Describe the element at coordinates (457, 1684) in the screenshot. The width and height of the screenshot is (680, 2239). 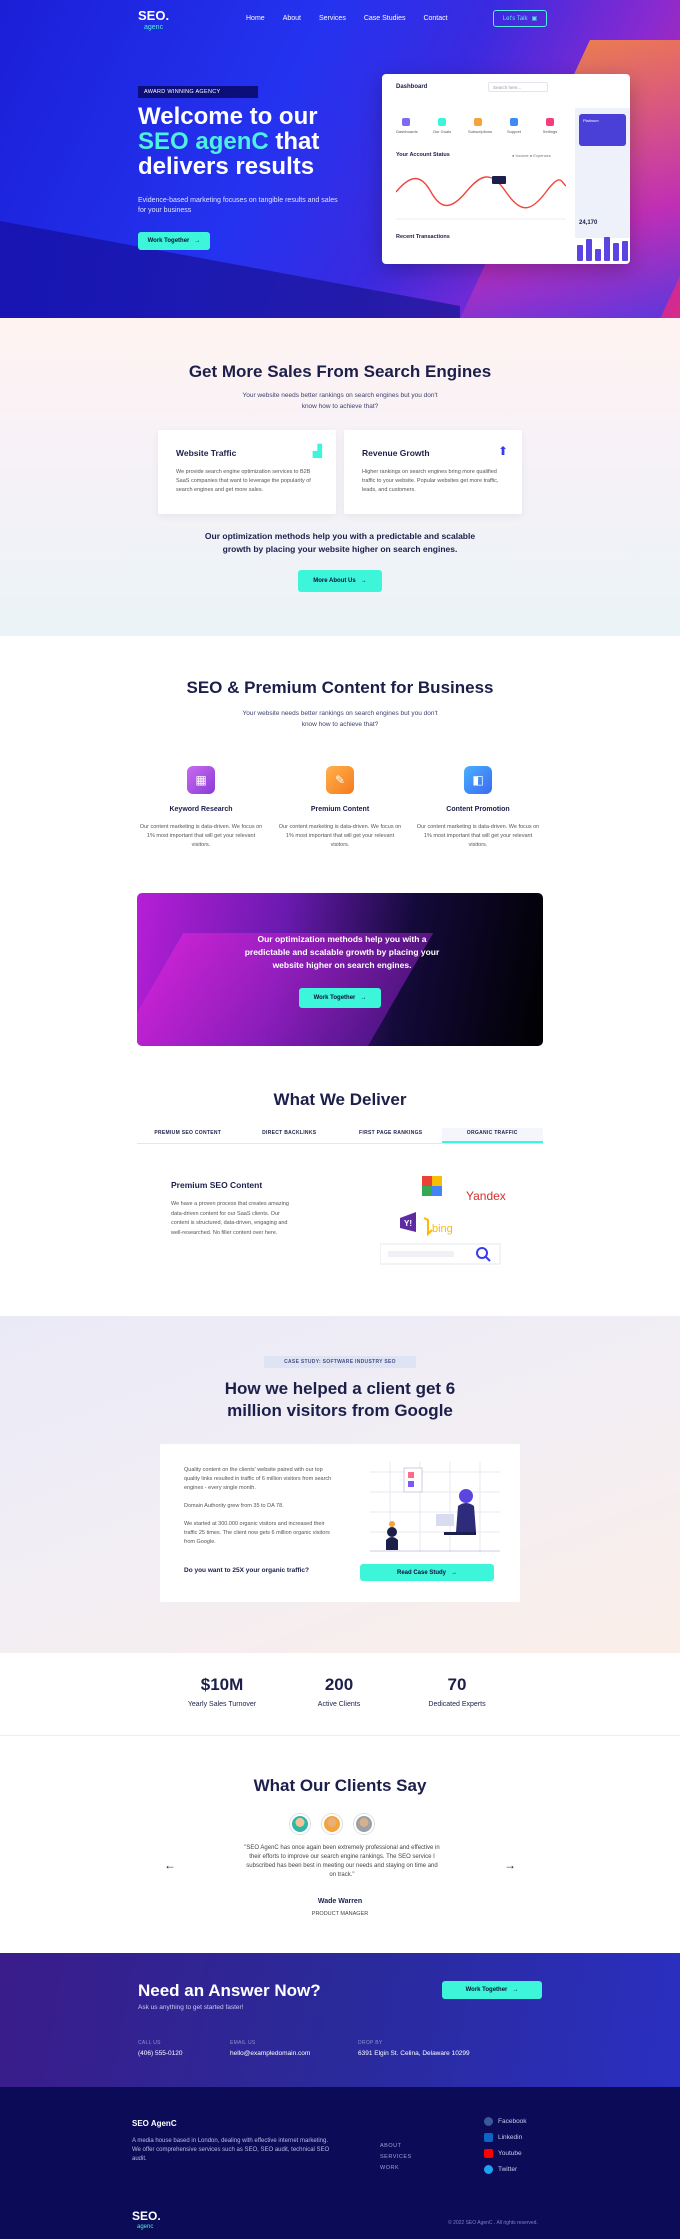
I see `stat-value: 70` at that location.